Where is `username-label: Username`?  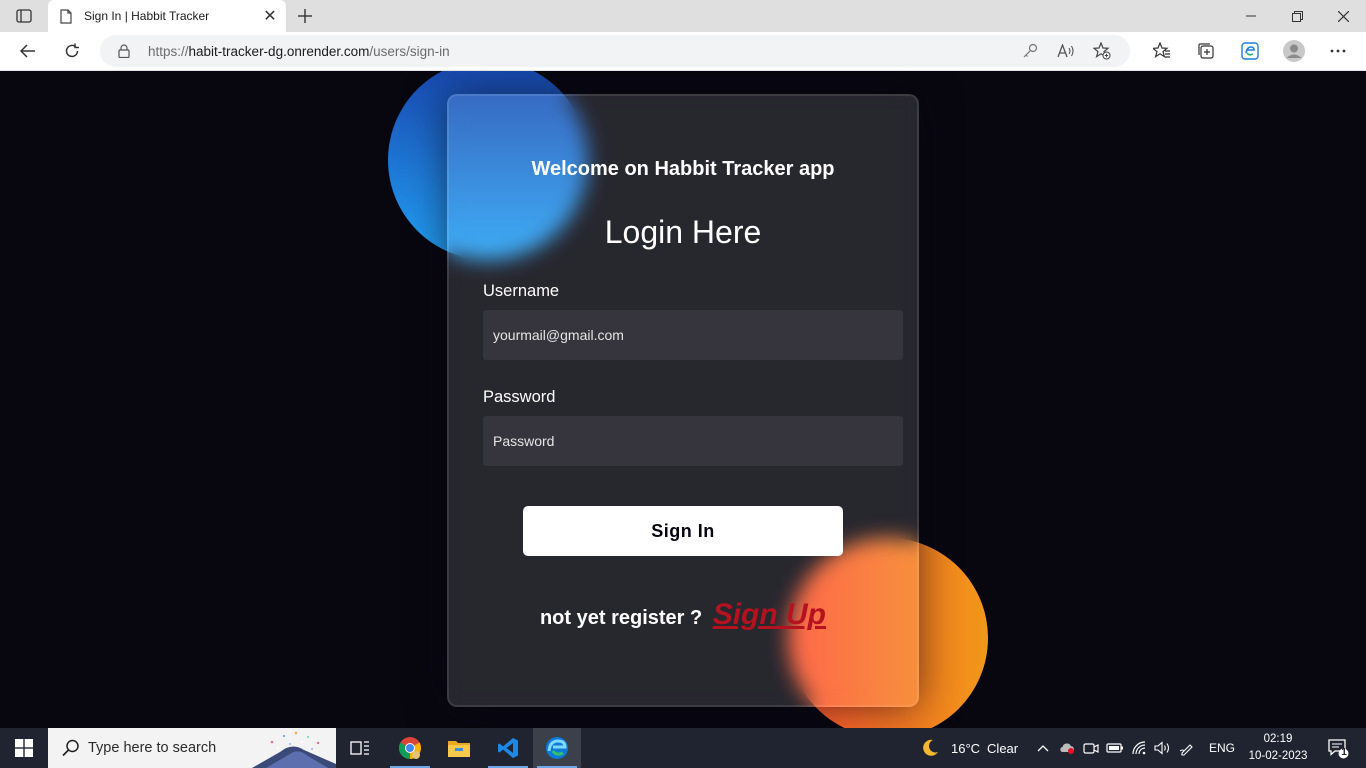
username-label: Username is located at coordinates (521, 291).